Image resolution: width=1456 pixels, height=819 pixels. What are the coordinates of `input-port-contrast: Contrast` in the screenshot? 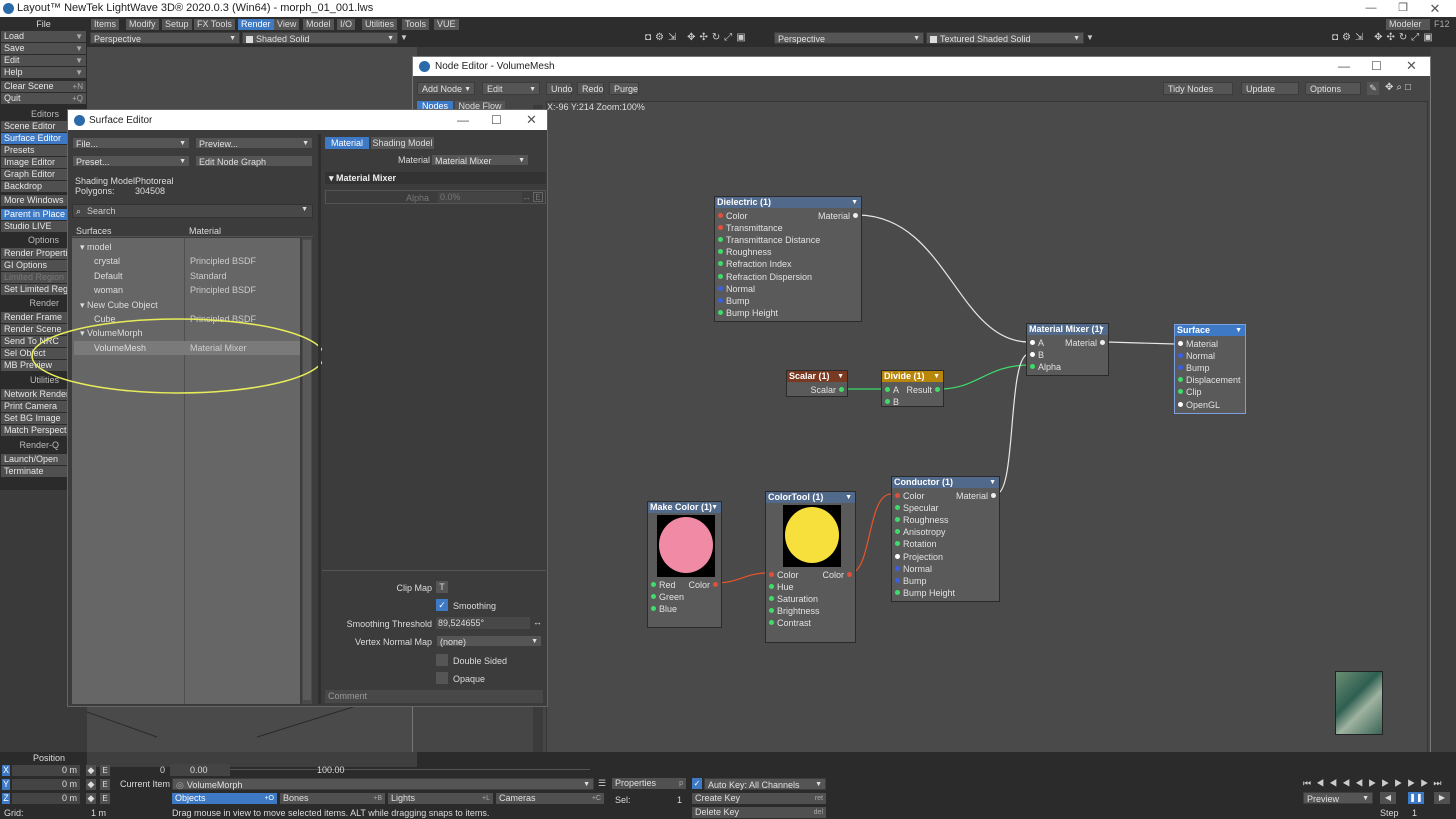 It's located at (789, 623).